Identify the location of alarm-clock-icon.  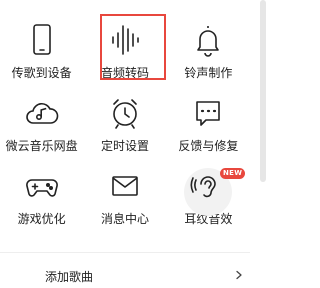
(125, 114).